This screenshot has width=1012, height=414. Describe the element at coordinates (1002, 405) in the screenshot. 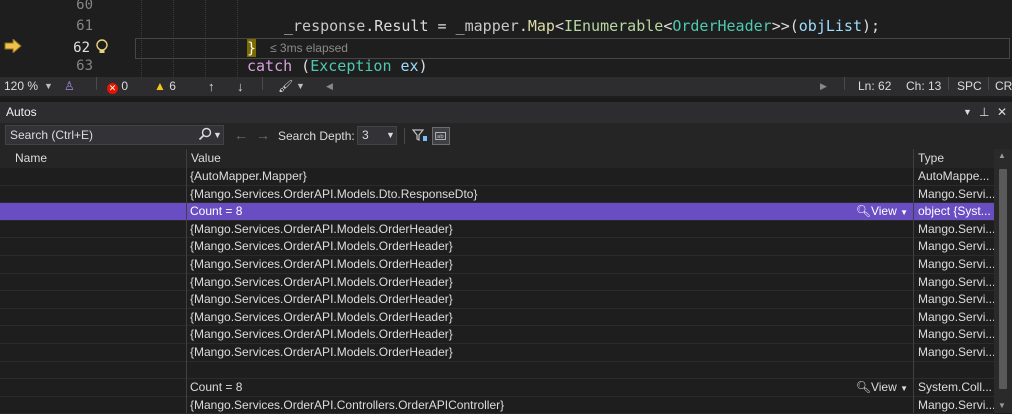

I see `scroll-down-icon: ▼` at that location.